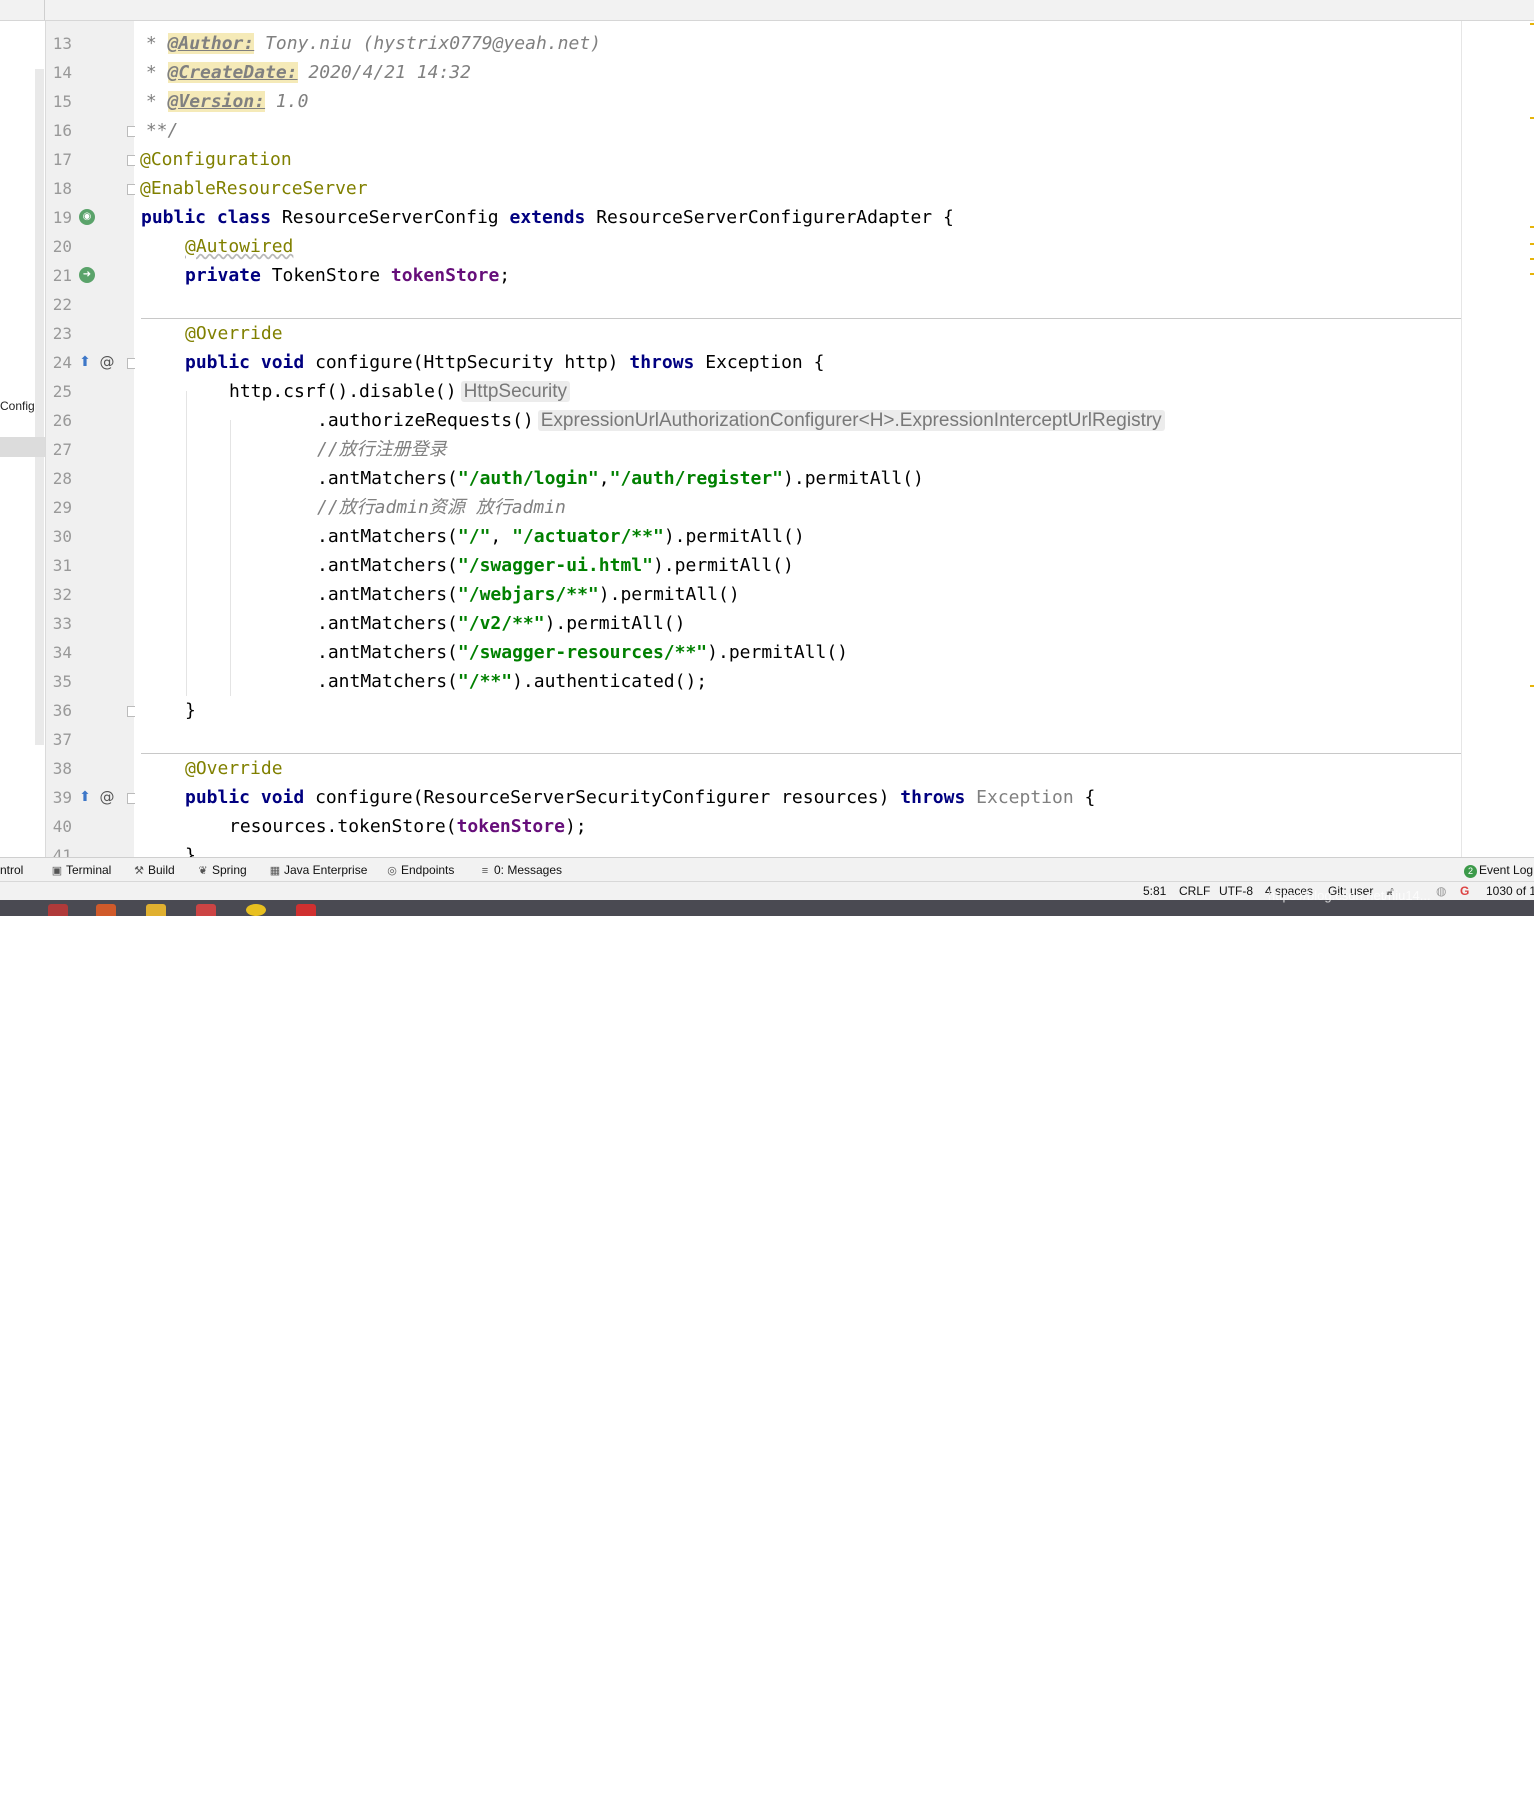  What do you see at coordinates (190, 710) in the screenshot?
I see `code-line-36: }` at bounding box center [190, 710].